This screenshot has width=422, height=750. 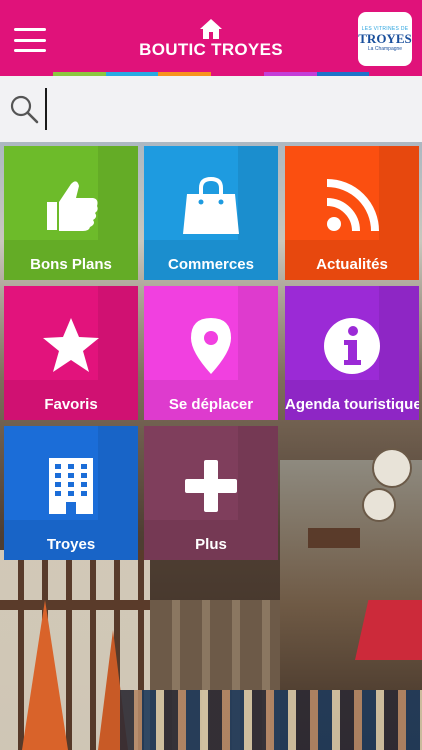 What do you see at coordinates (352, 205) in the screenshot?
I see `rss-icon` at bounding box center [352, 205].